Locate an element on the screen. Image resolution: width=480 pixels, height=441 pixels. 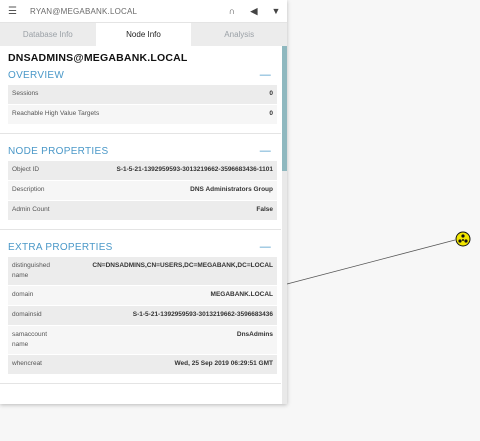
node-title: DNSADMINS@MEGABANK.LOCAL is located at coordinates (98, 58).